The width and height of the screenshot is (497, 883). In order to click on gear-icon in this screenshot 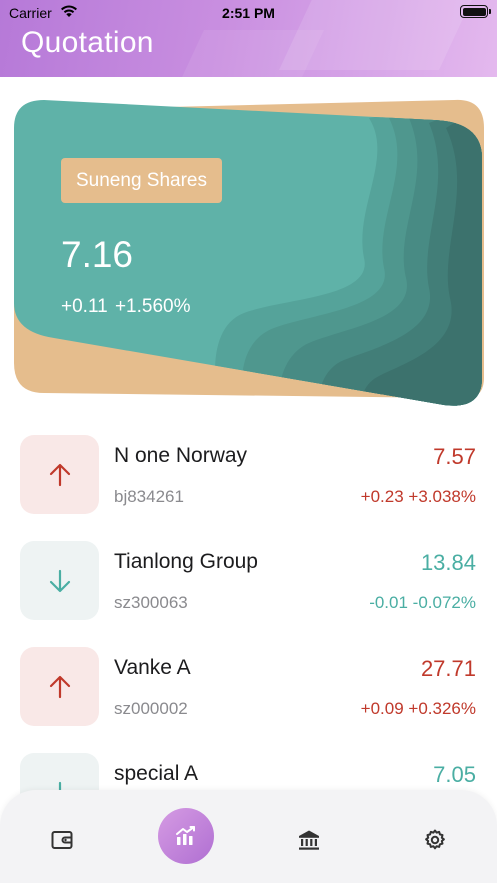, I will do `click(435, 840)`.